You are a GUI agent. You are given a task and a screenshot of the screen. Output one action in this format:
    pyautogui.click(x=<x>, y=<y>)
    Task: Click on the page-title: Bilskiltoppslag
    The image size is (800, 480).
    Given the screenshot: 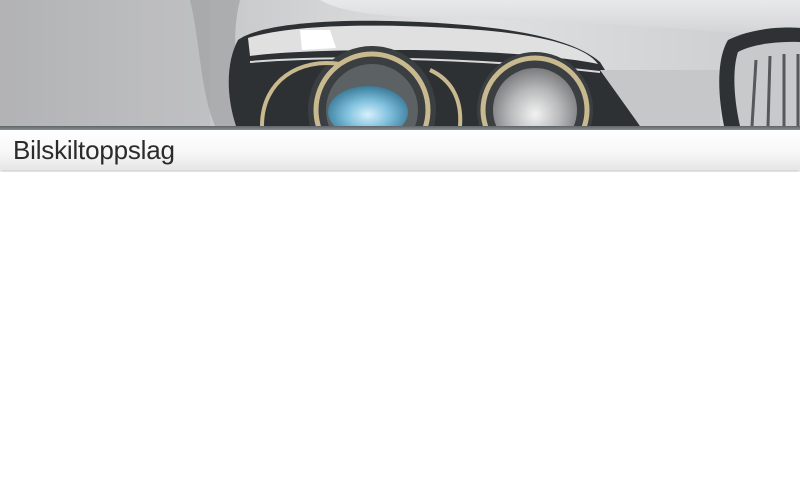 What is the action you would take?
    pyautogui.click(x=94, y=150)
    